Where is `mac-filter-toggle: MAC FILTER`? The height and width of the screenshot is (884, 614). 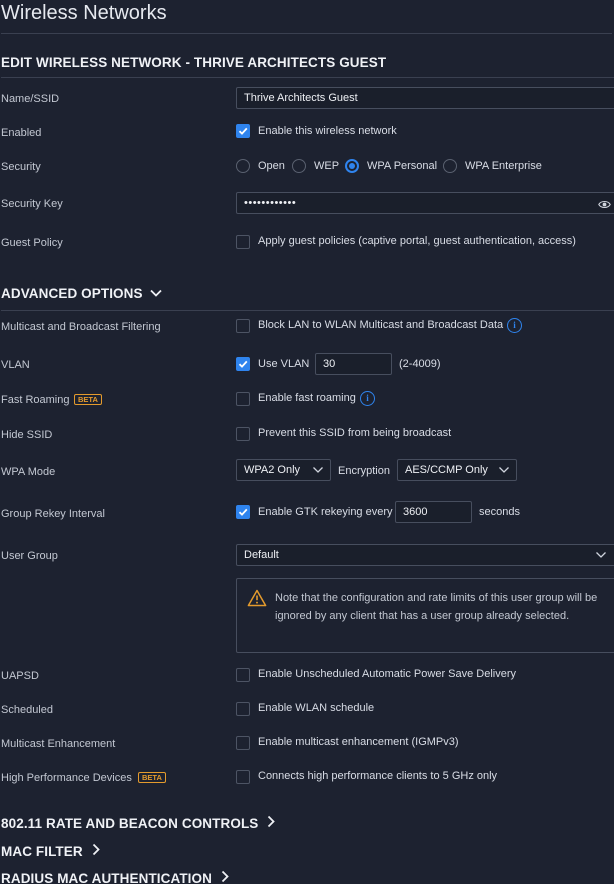
mac-filter-toggle: MAC FILTER is located at coordinates (51, 851).